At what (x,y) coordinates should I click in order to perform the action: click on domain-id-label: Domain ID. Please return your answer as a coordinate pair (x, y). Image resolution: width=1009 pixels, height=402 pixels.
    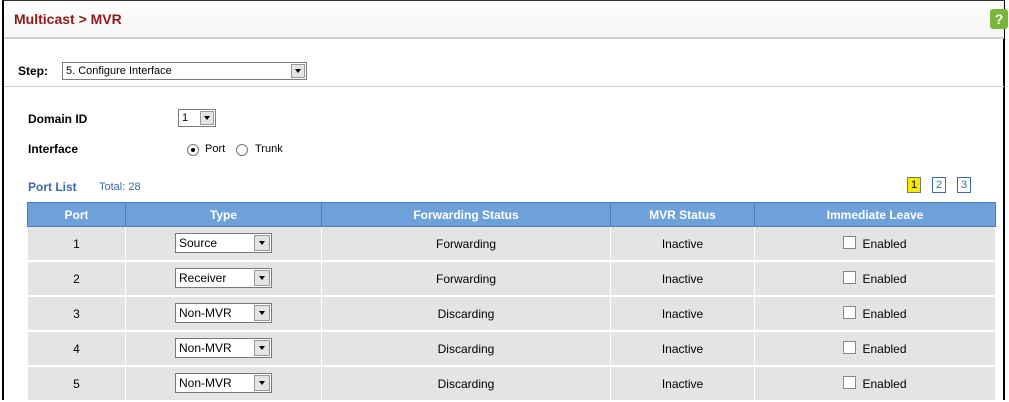
    Looking at the image, I should click on (58, 119).